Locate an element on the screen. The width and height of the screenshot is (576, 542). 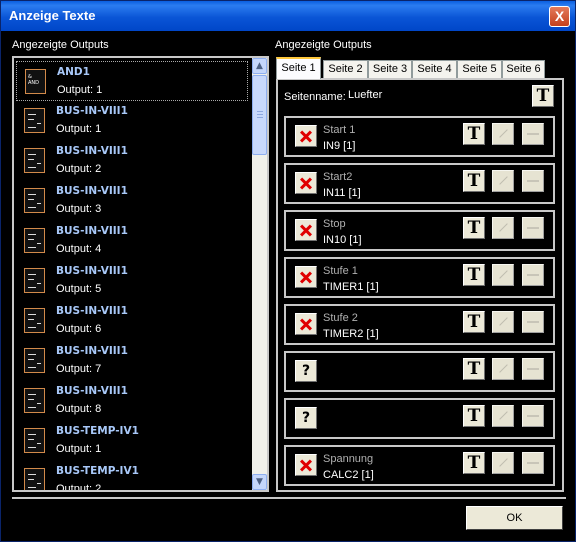
right-section-label: Angezeigte Outputs is located at coordinates (323, 45).